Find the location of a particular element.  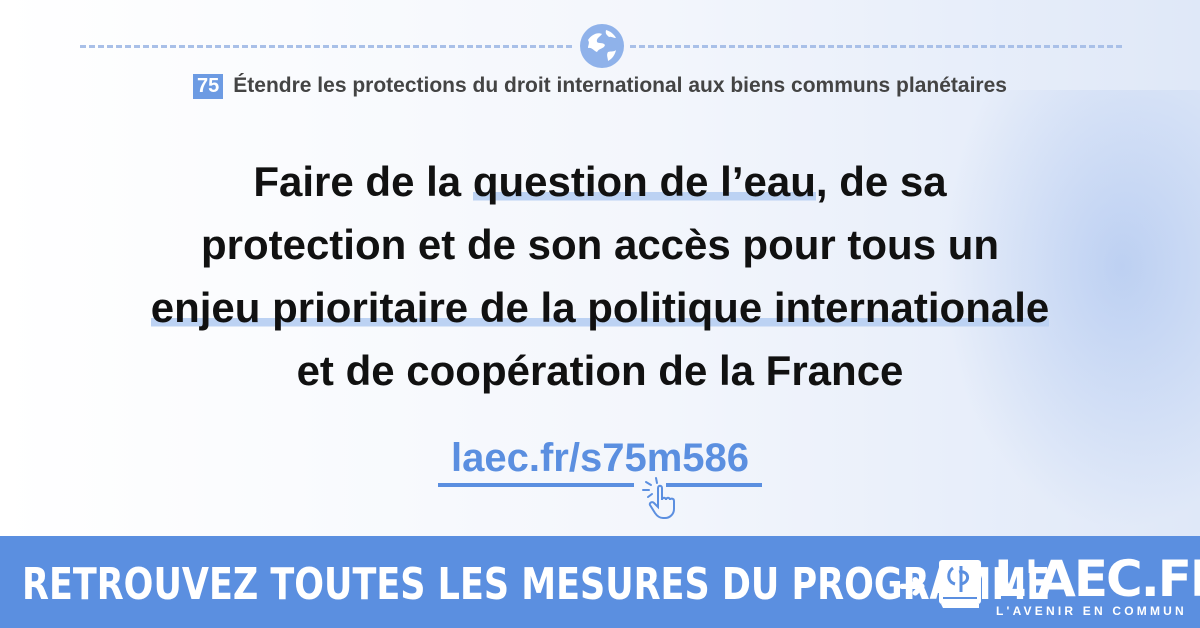

measure-number-badge: 75 is located at coordinates (208, 86).